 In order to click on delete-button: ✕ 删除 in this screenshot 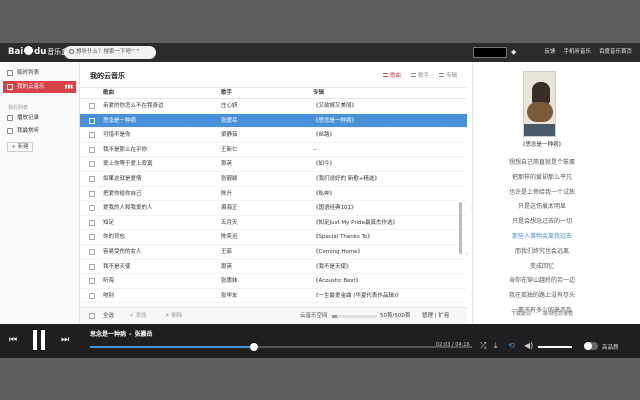, I will do `click(173, 316)`.